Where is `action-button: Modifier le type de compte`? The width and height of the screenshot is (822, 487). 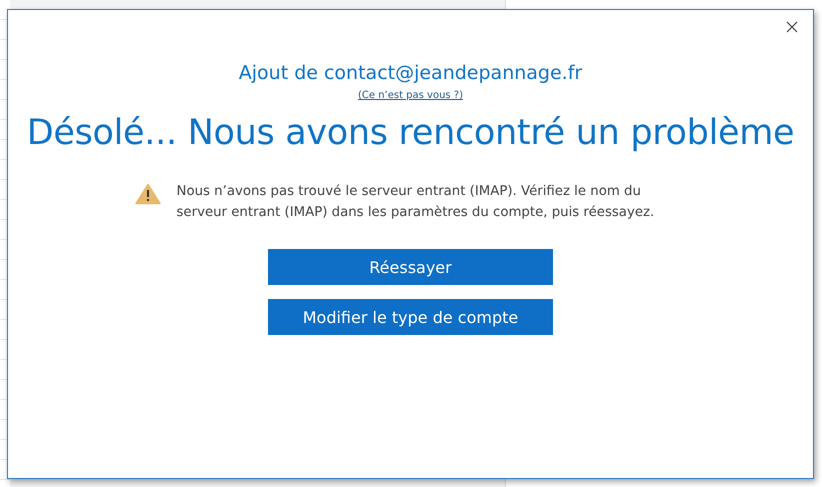 action-button: Modifier le type de compte is located at coordinates (410, 317).